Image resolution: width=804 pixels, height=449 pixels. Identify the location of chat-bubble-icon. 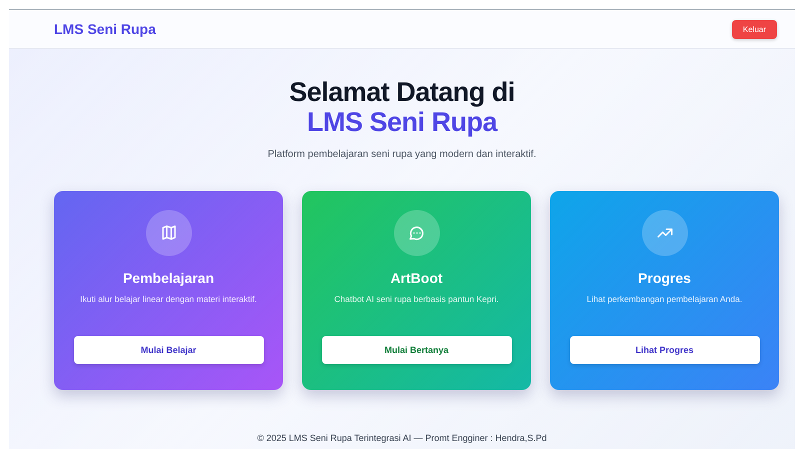
(417, 233).